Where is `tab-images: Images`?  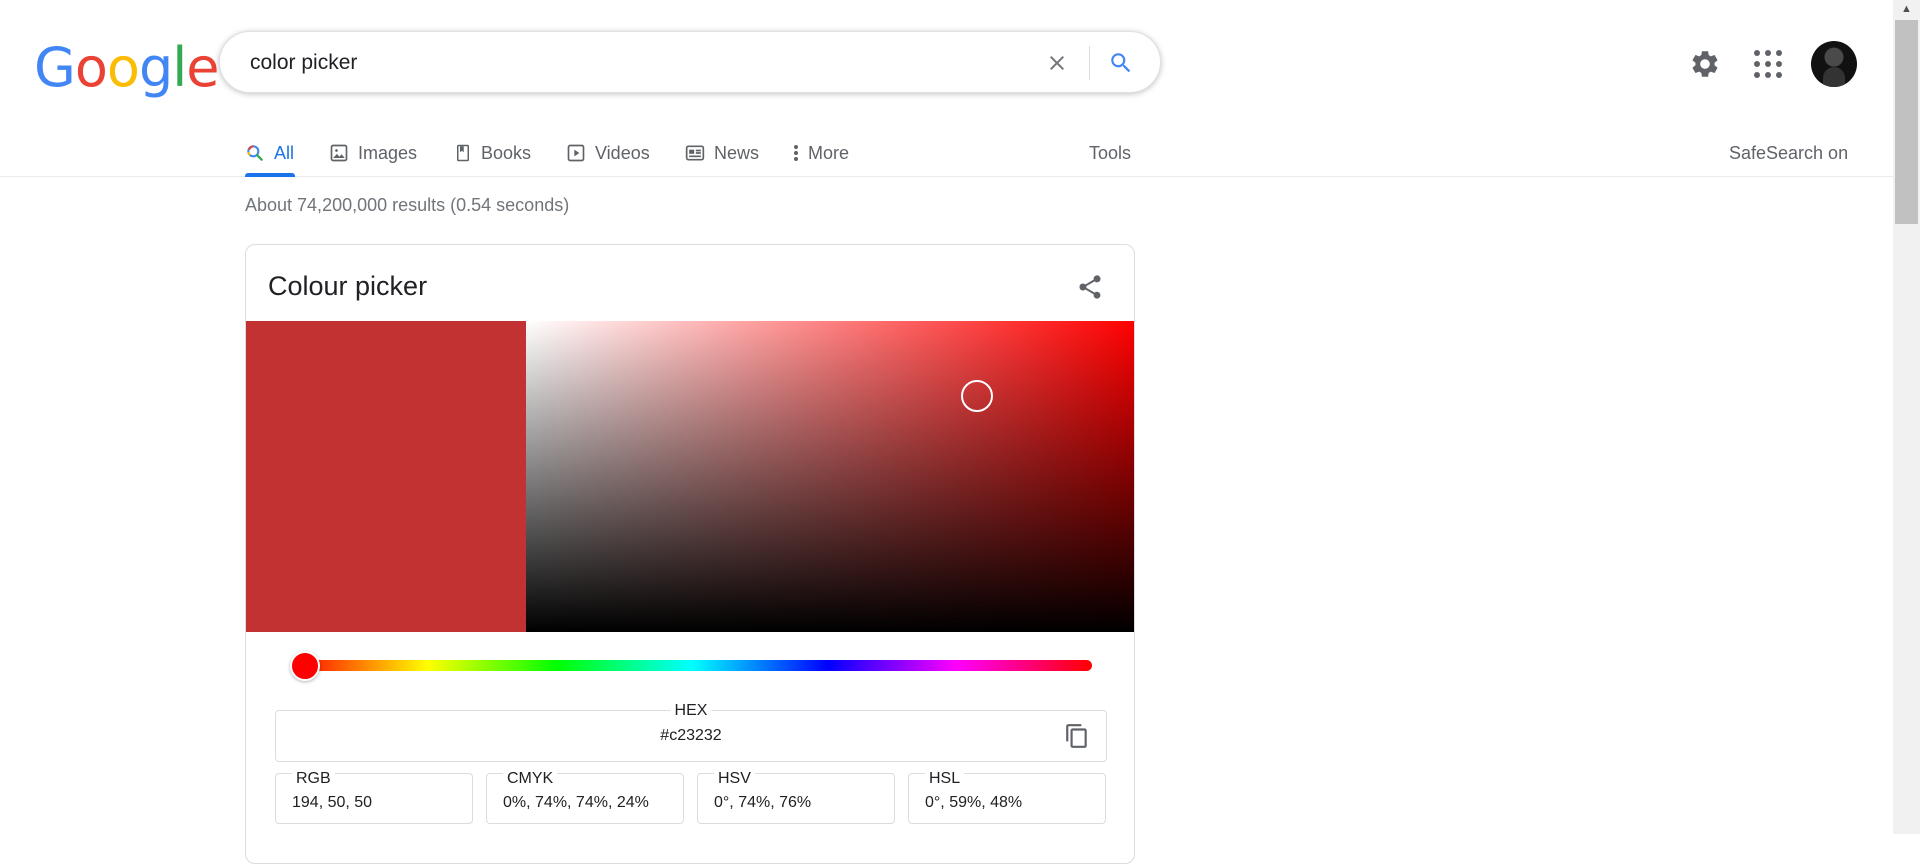
tab-images: Images is located at coordinates (373, 153).